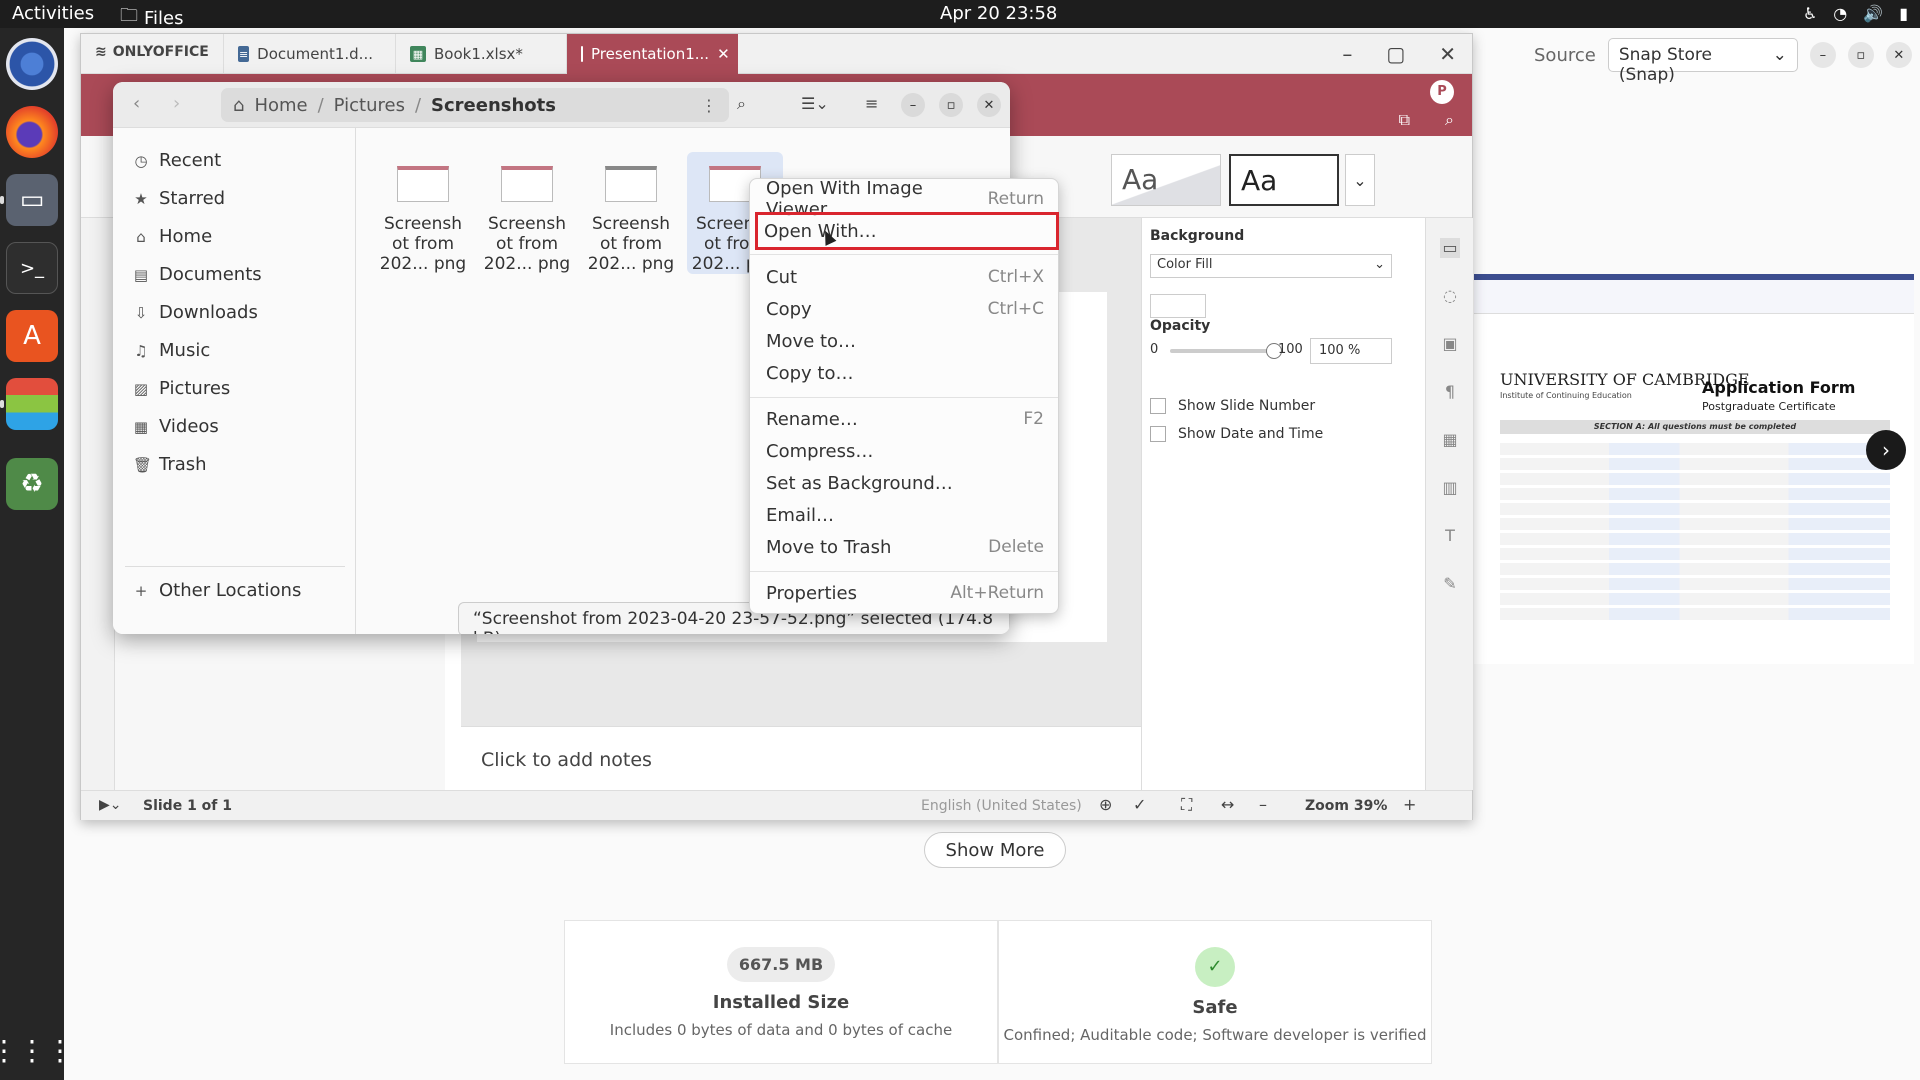  I want to click on sidebar-item-pictures: ▨ Pictures, so click(181, 388).